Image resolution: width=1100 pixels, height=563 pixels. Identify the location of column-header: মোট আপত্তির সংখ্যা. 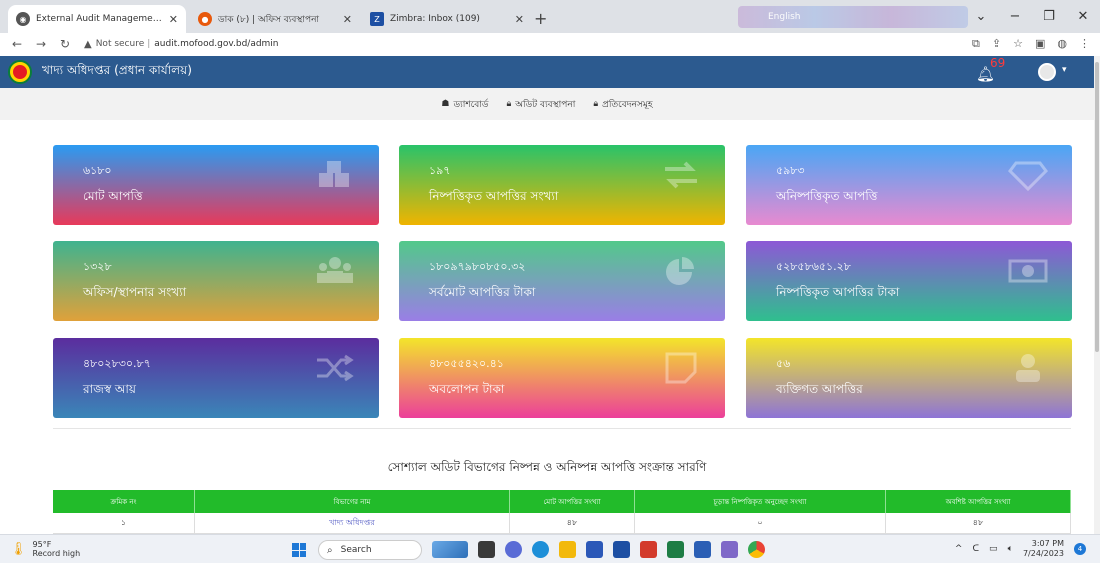
(572, 501).